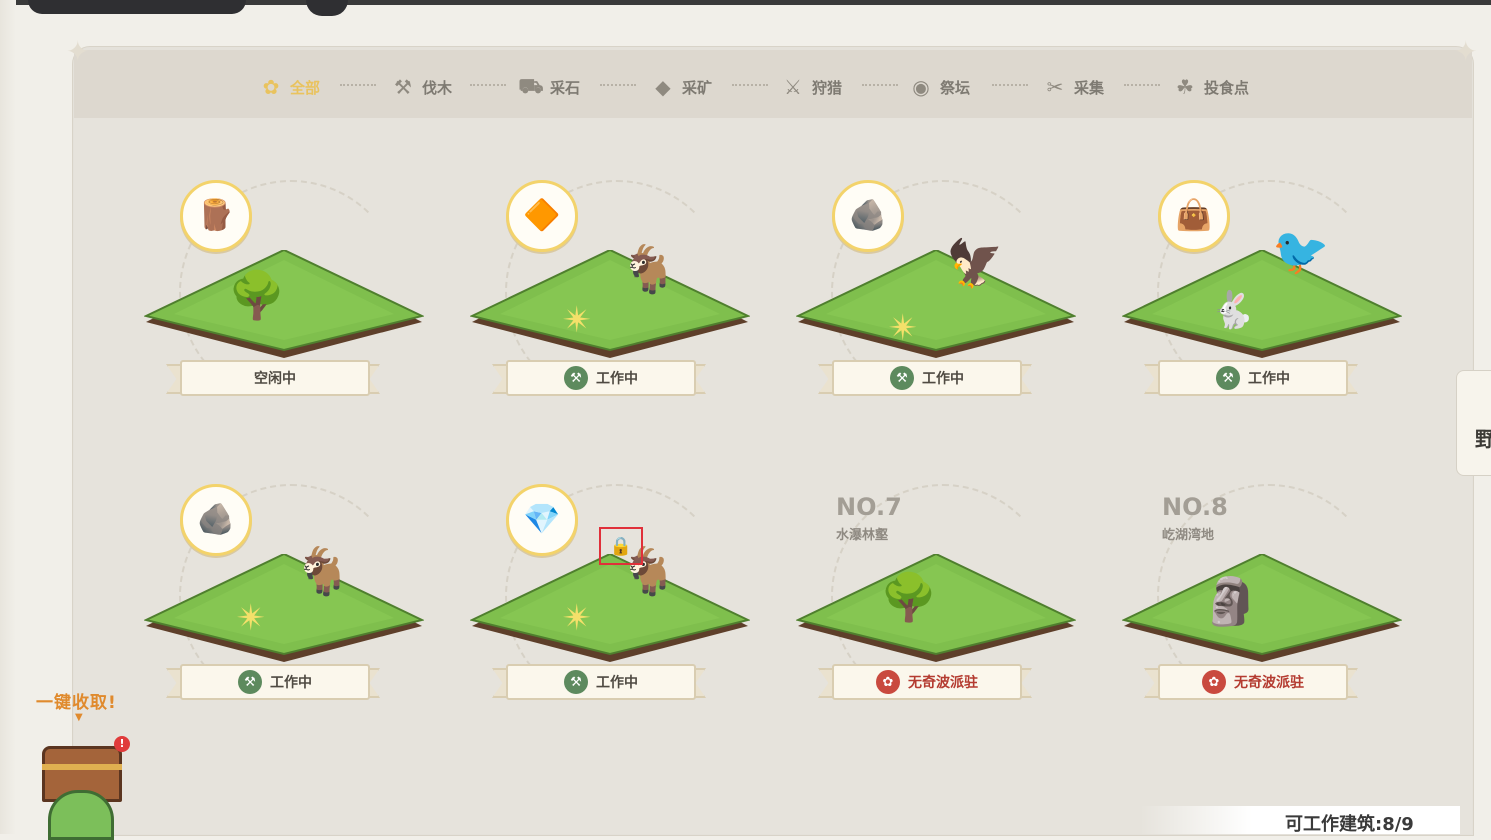  Describe the element at coordinates (76, 700) in the screenshot. I see `collect-all-label: 一键收取!` at that location.